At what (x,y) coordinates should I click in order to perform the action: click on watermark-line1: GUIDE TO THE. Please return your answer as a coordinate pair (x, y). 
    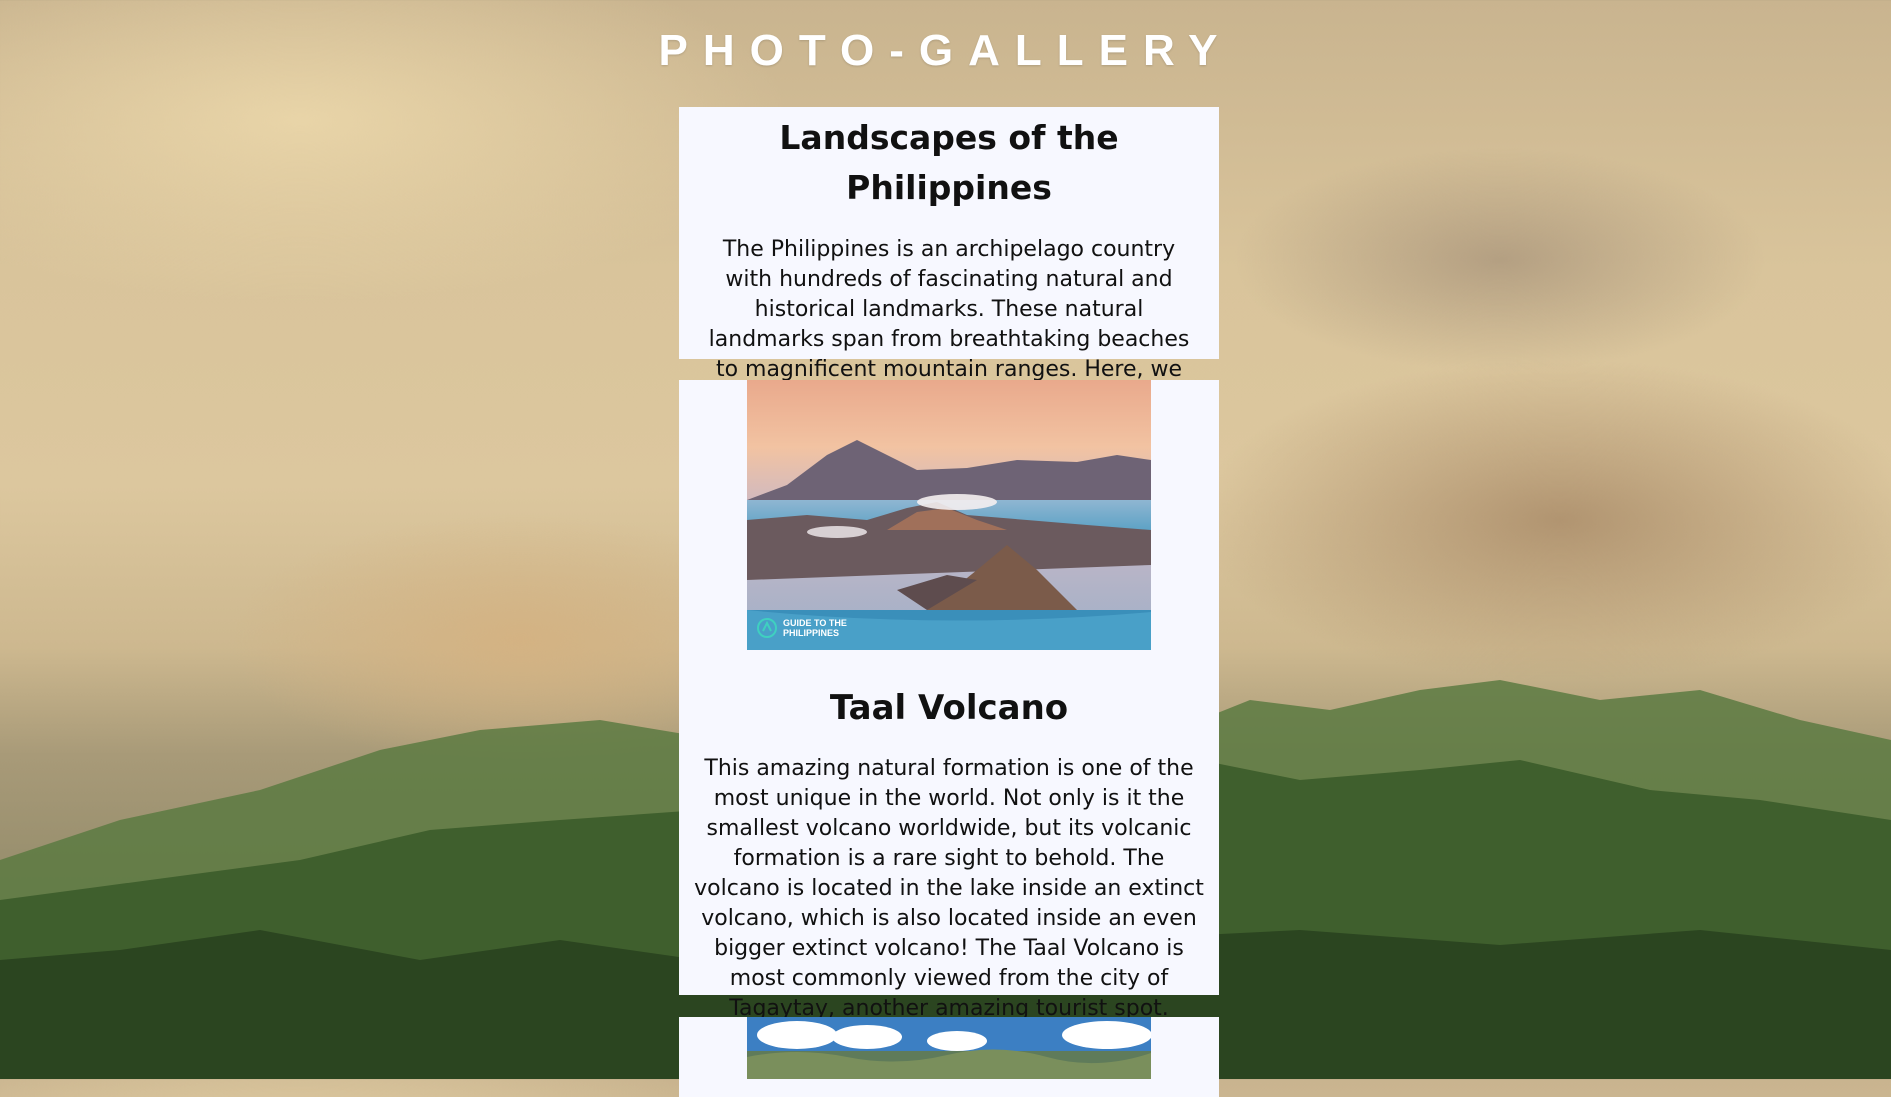
    Looking at the image, I should click on (815, 623).